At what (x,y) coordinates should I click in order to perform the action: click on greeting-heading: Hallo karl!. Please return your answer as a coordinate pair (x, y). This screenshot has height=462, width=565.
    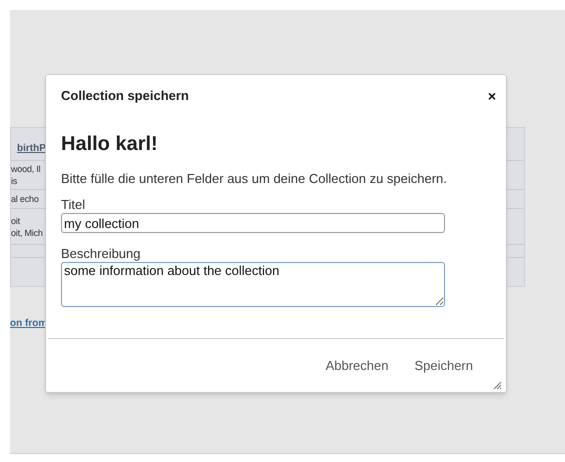
    Looking at the image, I should click on (110, 144).